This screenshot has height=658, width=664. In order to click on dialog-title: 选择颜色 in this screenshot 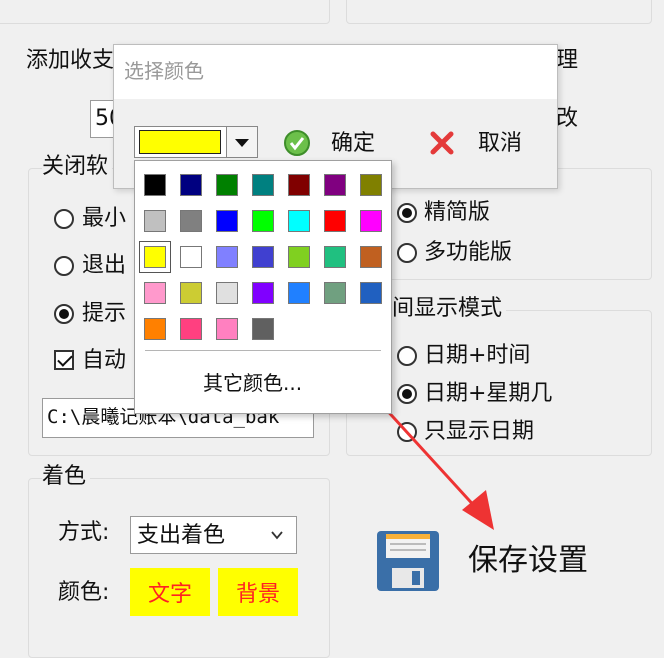, I will do `click(164, 71)`.